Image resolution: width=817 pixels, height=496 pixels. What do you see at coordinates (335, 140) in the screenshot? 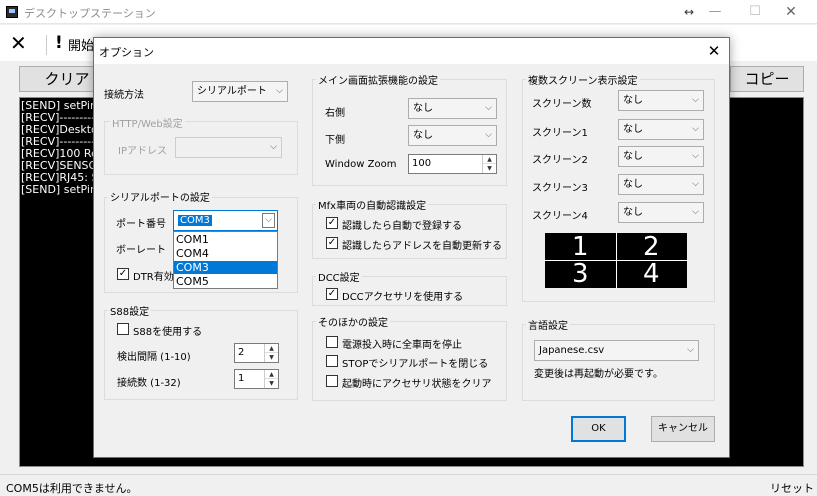
I see `bottom-side-label: 下側` at bounding box center [335, 140].